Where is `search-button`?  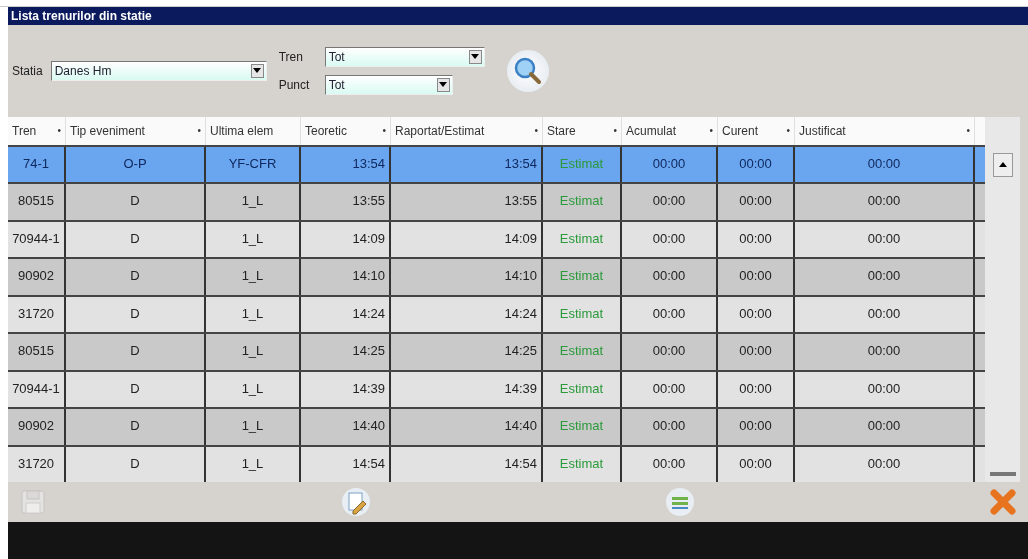 search-button is located at coordinates (527, 70).